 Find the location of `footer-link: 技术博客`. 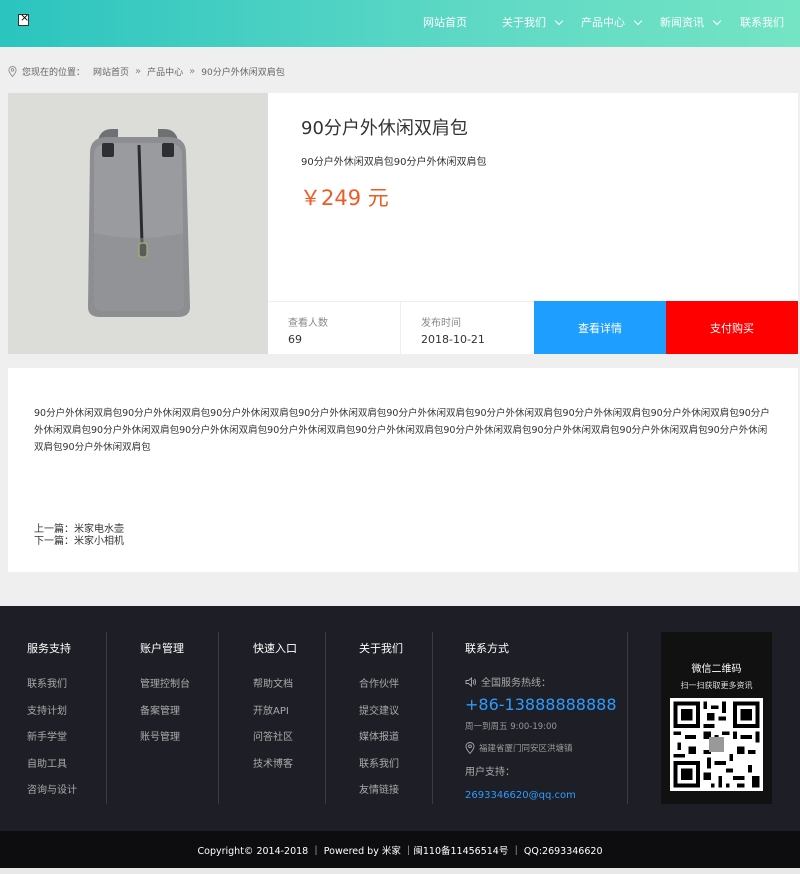

footer-link: 技术博客 is located at coordinates (275, 768).